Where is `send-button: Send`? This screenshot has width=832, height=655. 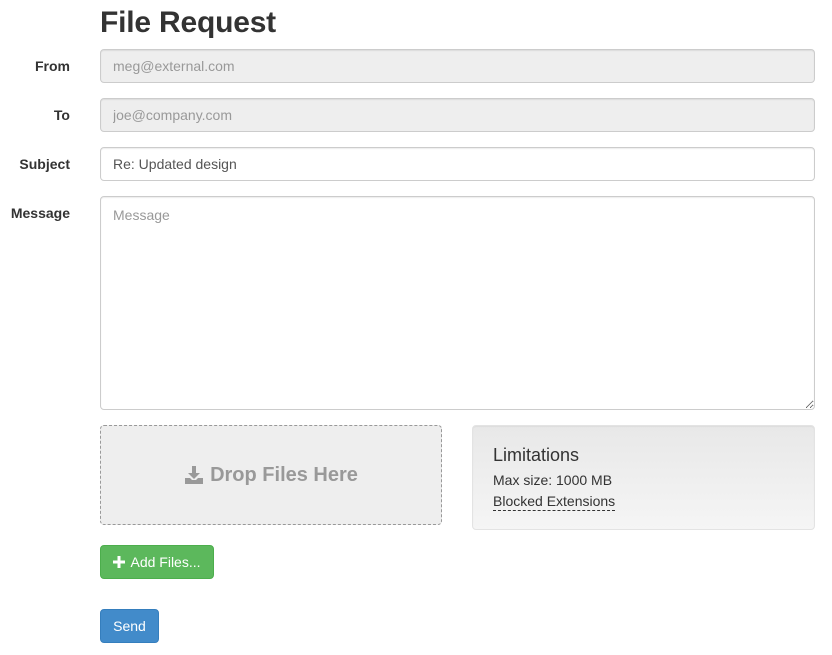
send-button: Send is located at coordinates (129, 626).